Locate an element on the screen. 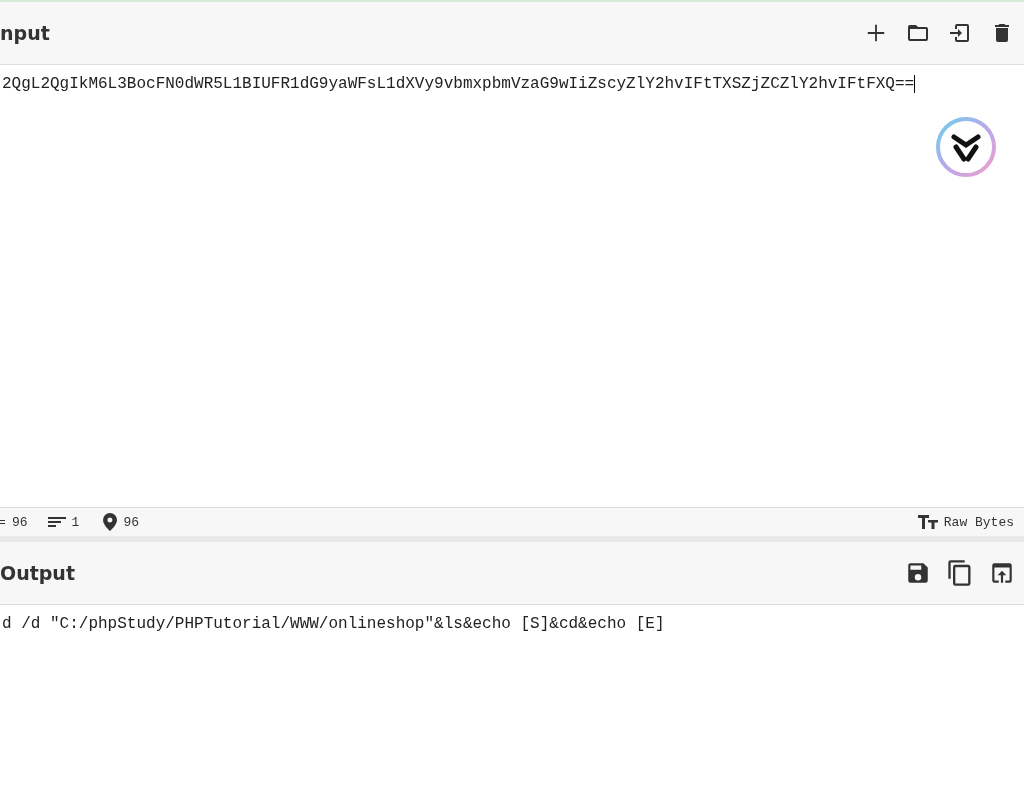  logo-icon is located at coordinates (966, 147).